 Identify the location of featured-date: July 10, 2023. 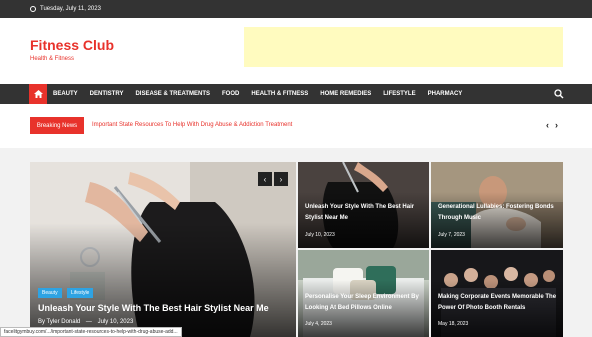
(115, 322).